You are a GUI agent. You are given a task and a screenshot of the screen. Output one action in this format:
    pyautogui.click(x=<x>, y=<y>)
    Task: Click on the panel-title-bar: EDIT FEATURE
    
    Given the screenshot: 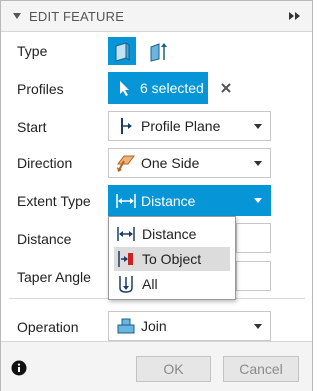 What is the action you would take?
    pyautogui.click(x=156, y=16)
    